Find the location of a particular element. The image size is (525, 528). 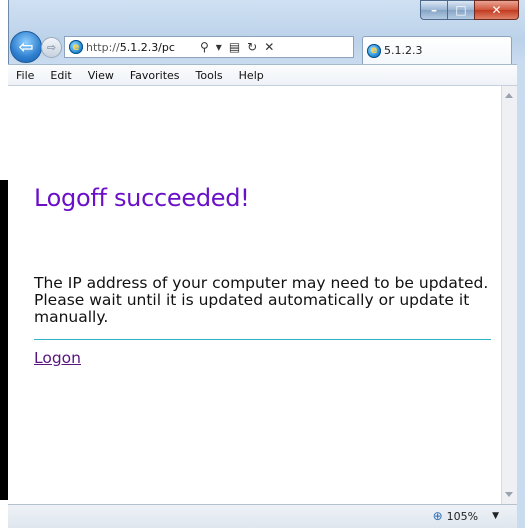

maximize-button: □ is located at coordinates (460, 10).